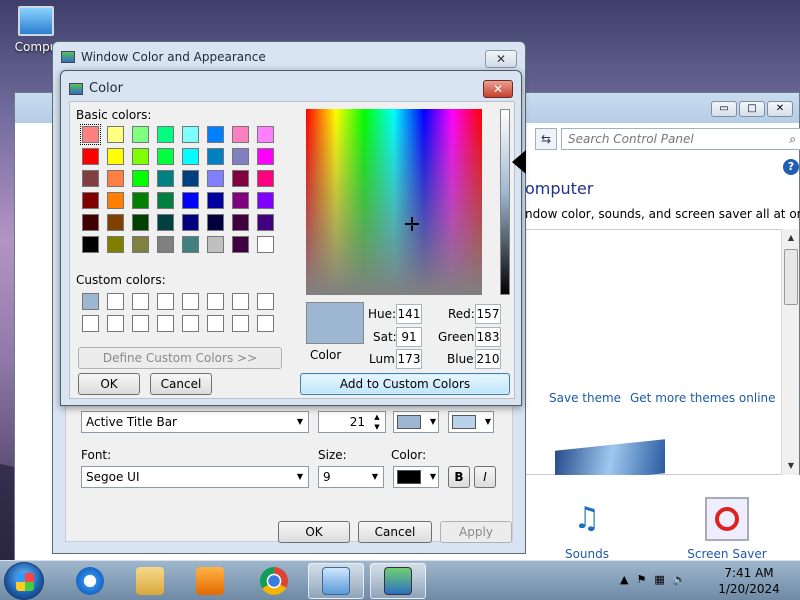  What do you see at coordinates (587, 529) in the screenshot?
I see `sounds-item: ♫ Sounds` at bounding box center [587, 529].